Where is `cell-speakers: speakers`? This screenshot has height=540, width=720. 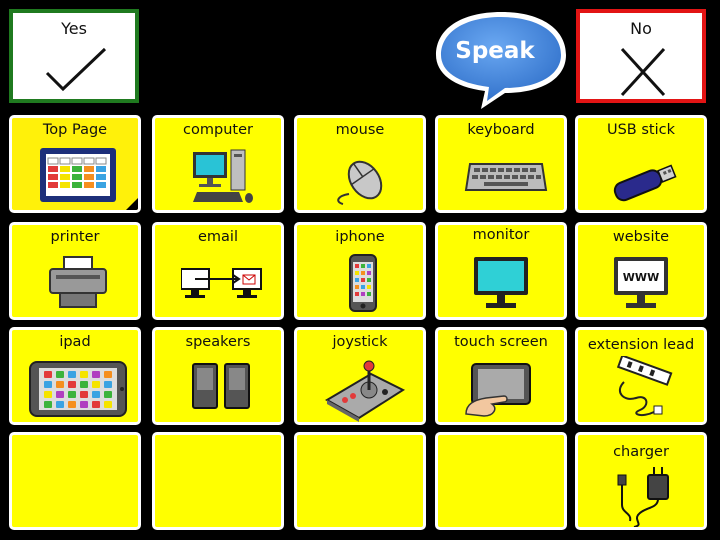 cell-speakers: speakers is located at coordinates (218, 376).